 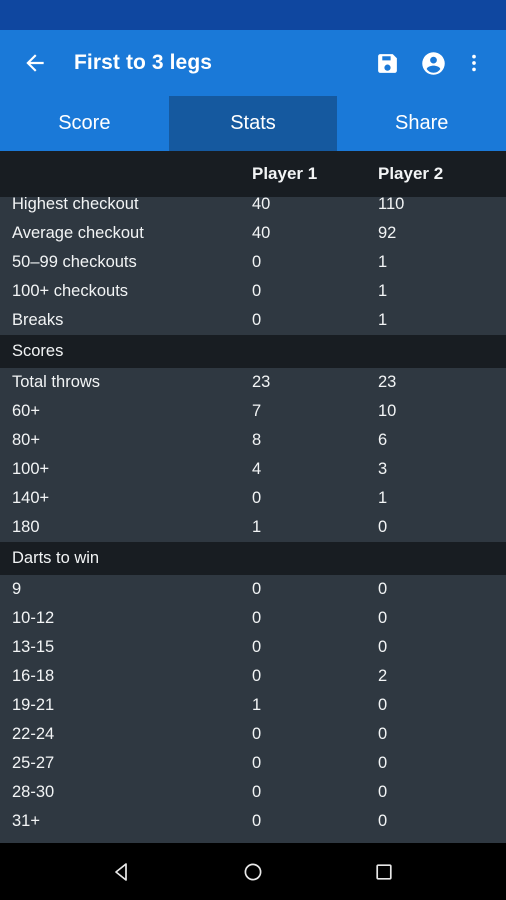 I want to click on row-label: Total throws, so click(x=56, y=382).